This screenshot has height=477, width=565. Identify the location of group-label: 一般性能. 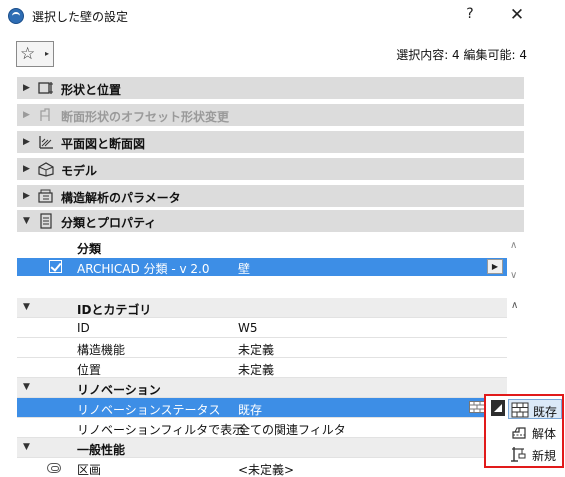
(101, 450).